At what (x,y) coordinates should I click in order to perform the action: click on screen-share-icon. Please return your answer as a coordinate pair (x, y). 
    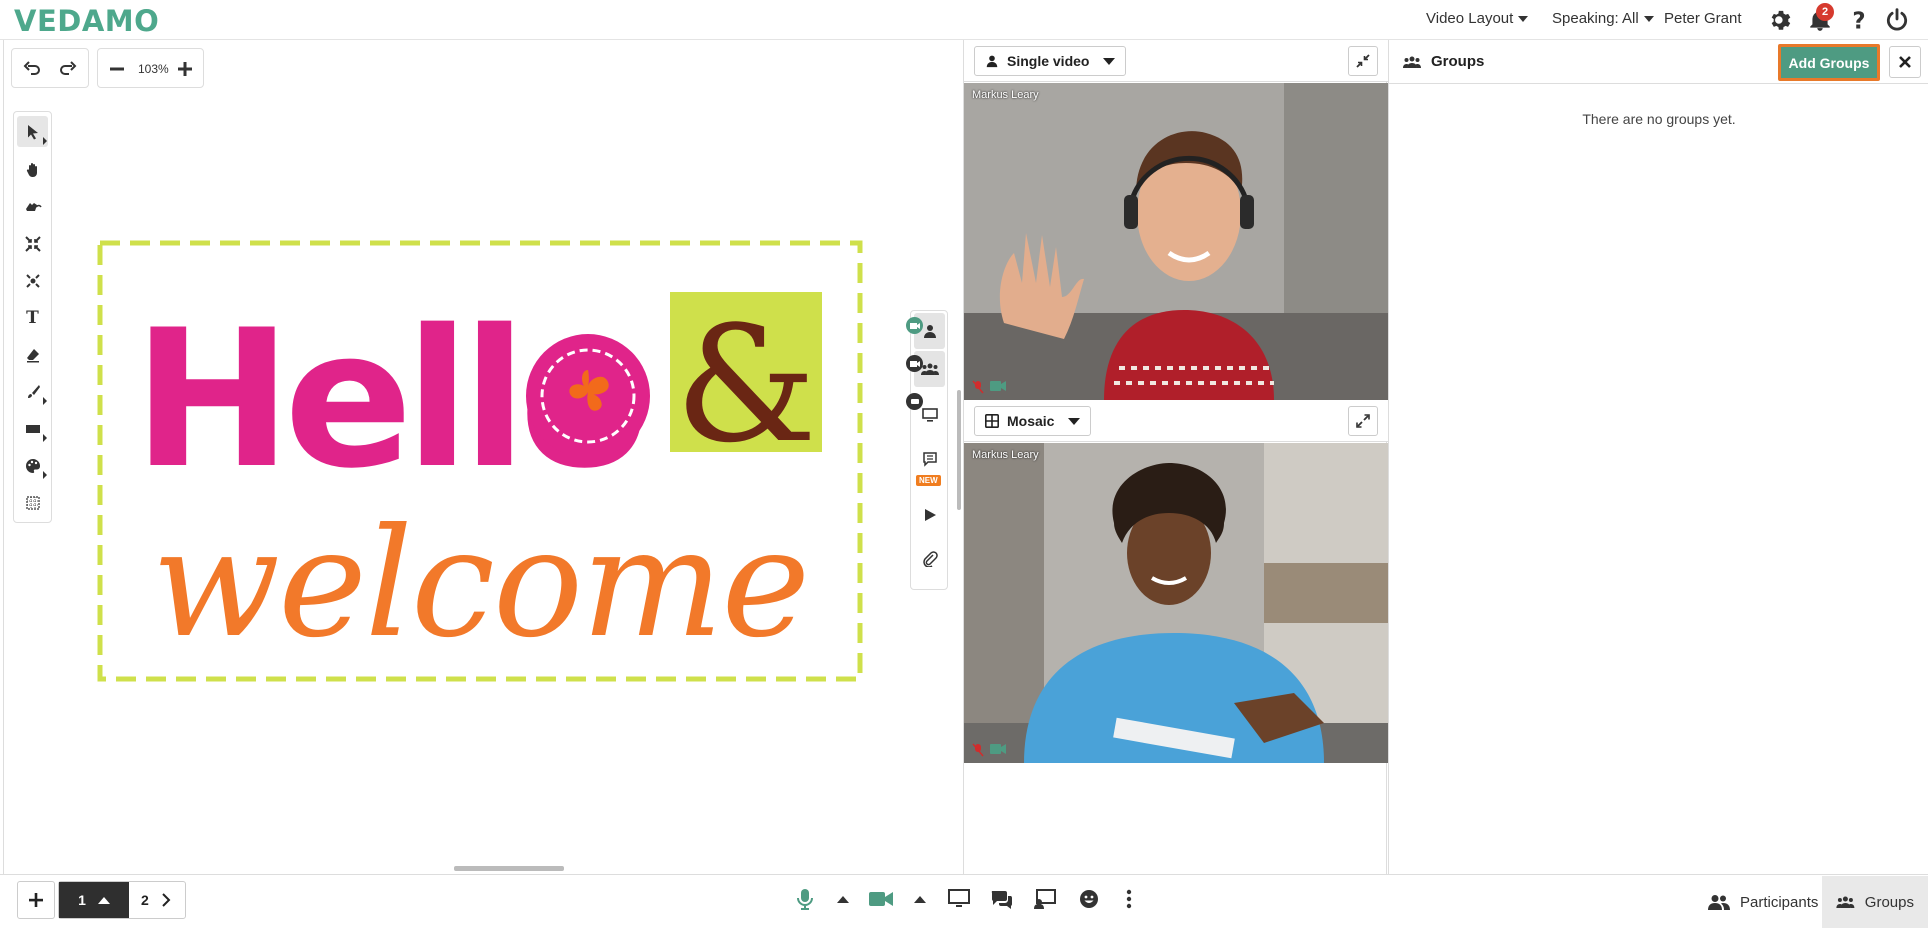
    Looking at the image, I should click on (959, 899).